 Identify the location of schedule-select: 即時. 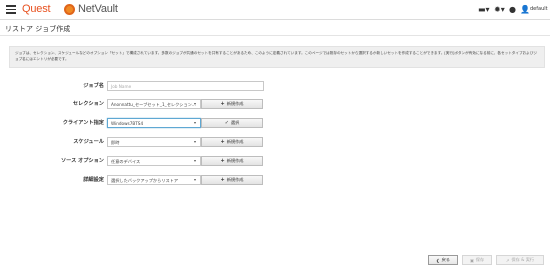
(154, 142).